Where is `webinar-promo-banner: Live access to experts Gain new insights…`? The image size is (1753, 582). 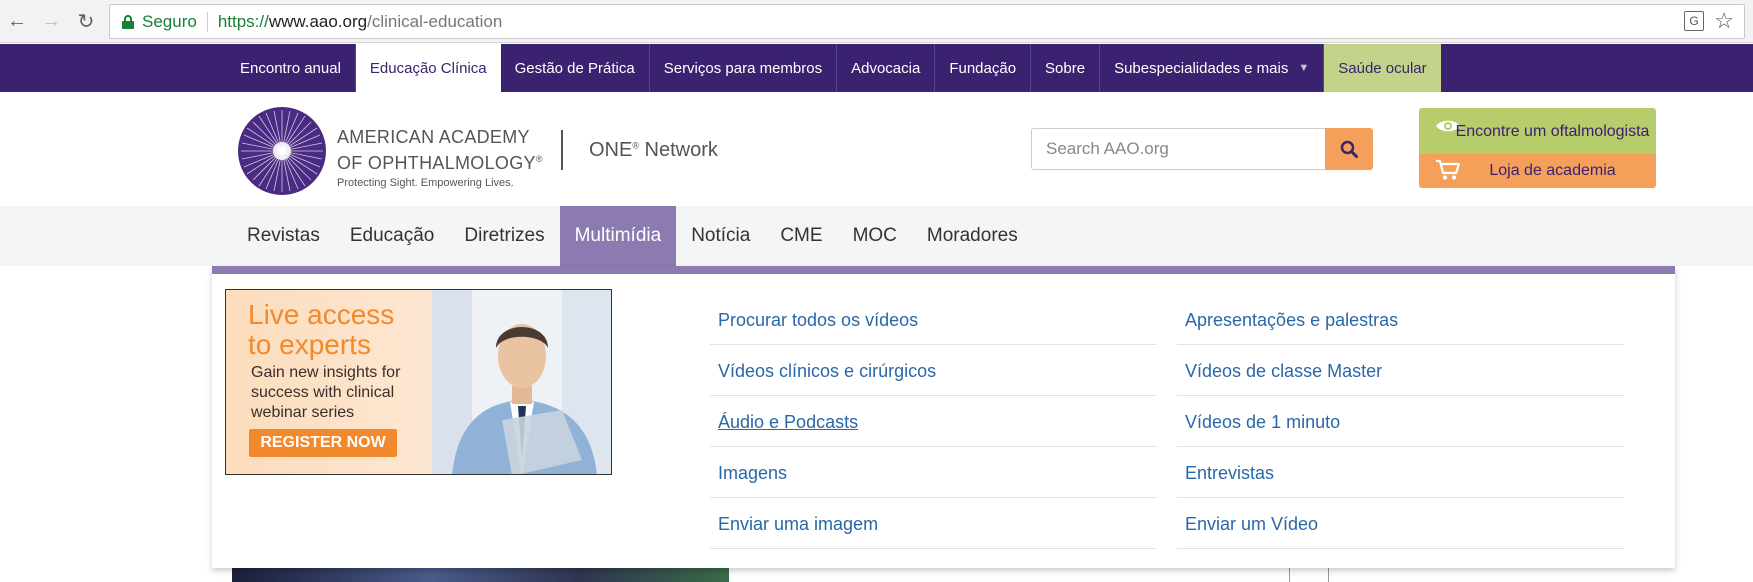 webinar-promo-banner: Live access to experts Gain new insights… is located at coordinates (418, 382).